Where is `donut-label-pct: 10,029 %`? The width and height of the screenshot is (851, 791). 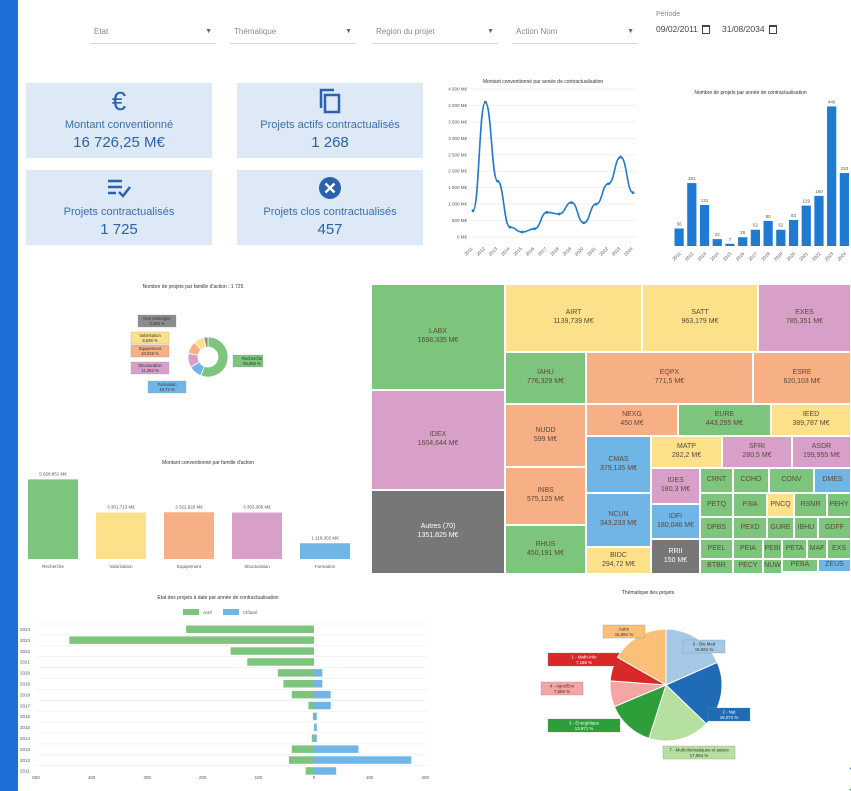 donut-label-pct: 10,029 % is located at coordinates (150, 353).